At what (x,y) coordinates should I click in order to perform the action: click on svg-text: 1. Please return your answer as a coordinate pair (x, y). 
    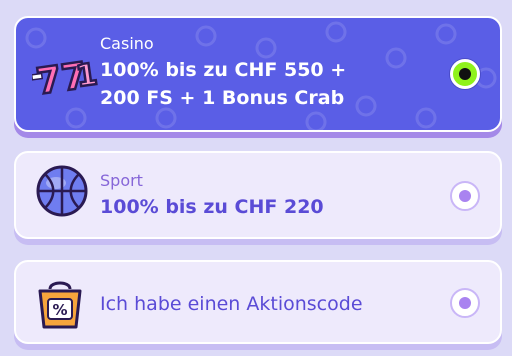
    Looking at the image, I should click on (87, 76).